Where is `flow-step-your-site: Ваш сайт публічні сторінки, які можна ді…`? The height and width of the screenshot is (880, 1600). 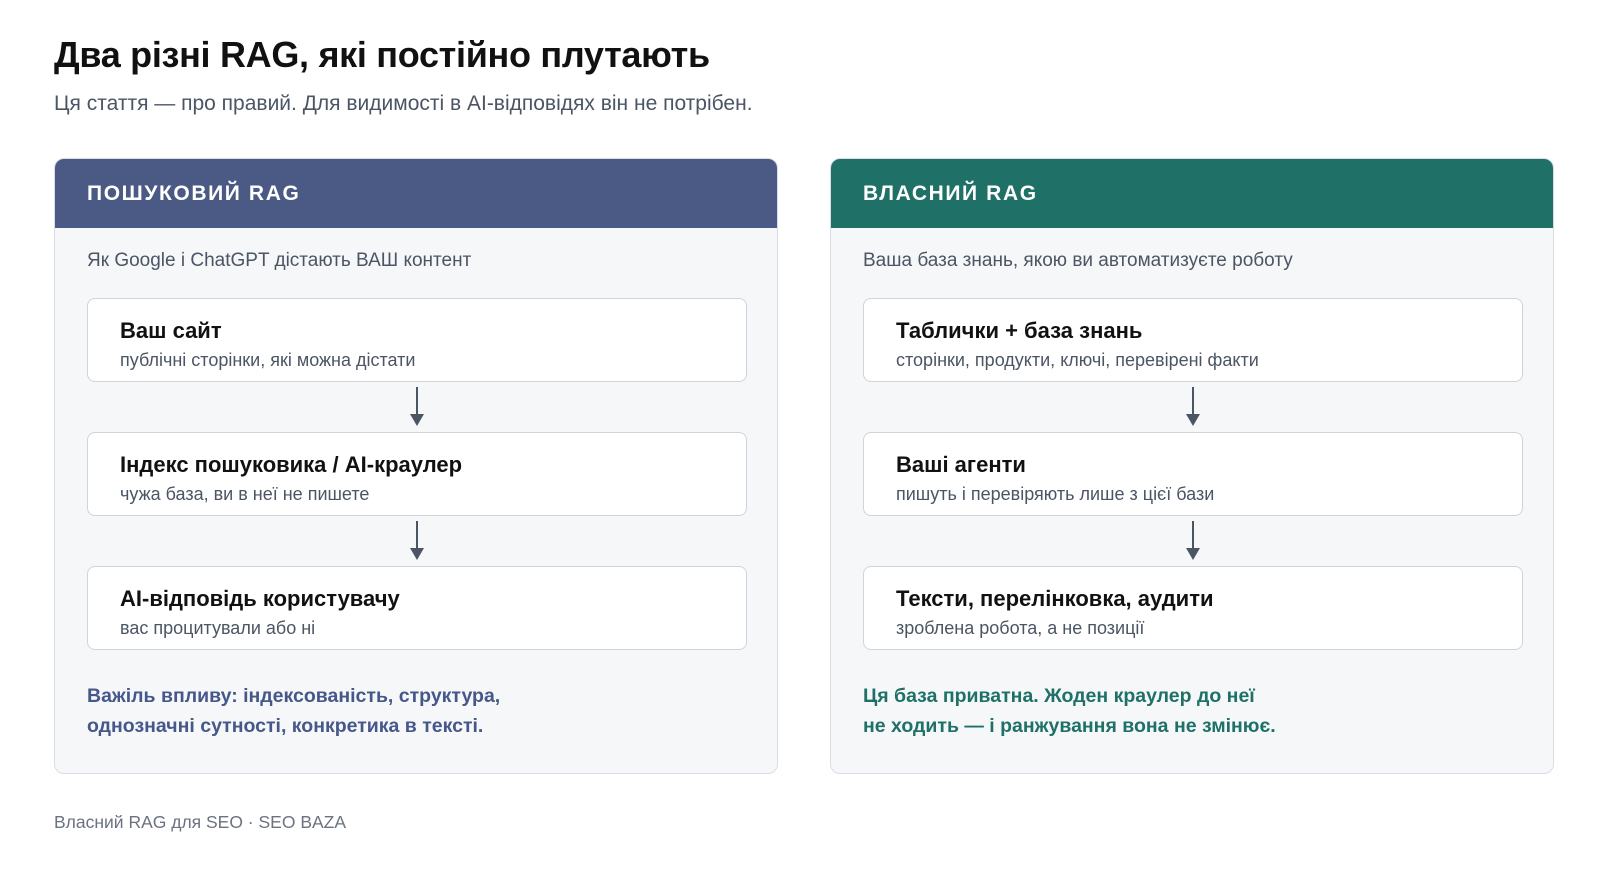
flow-step-your-site: Ваш сайт публічні сторінки, які можна ді… is located at coordinates (417, 340).